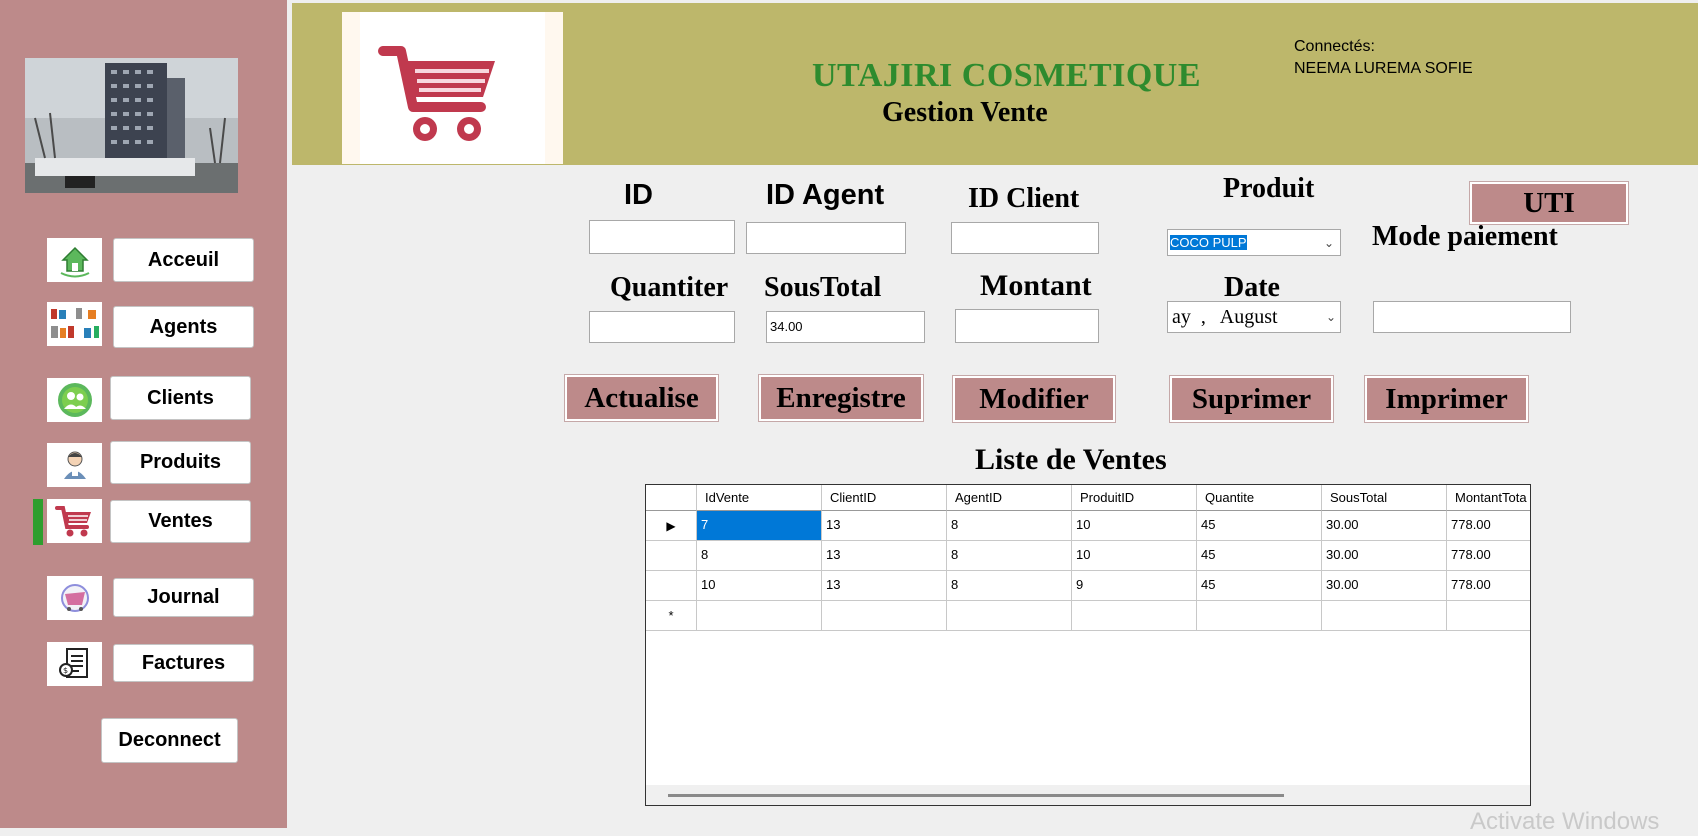 The height and width of the screenshot is (836, 1698). What do you see at coordinates (1027, 326) in the screenshot?
I see `montant-input` at bounding box center [1027, 326].